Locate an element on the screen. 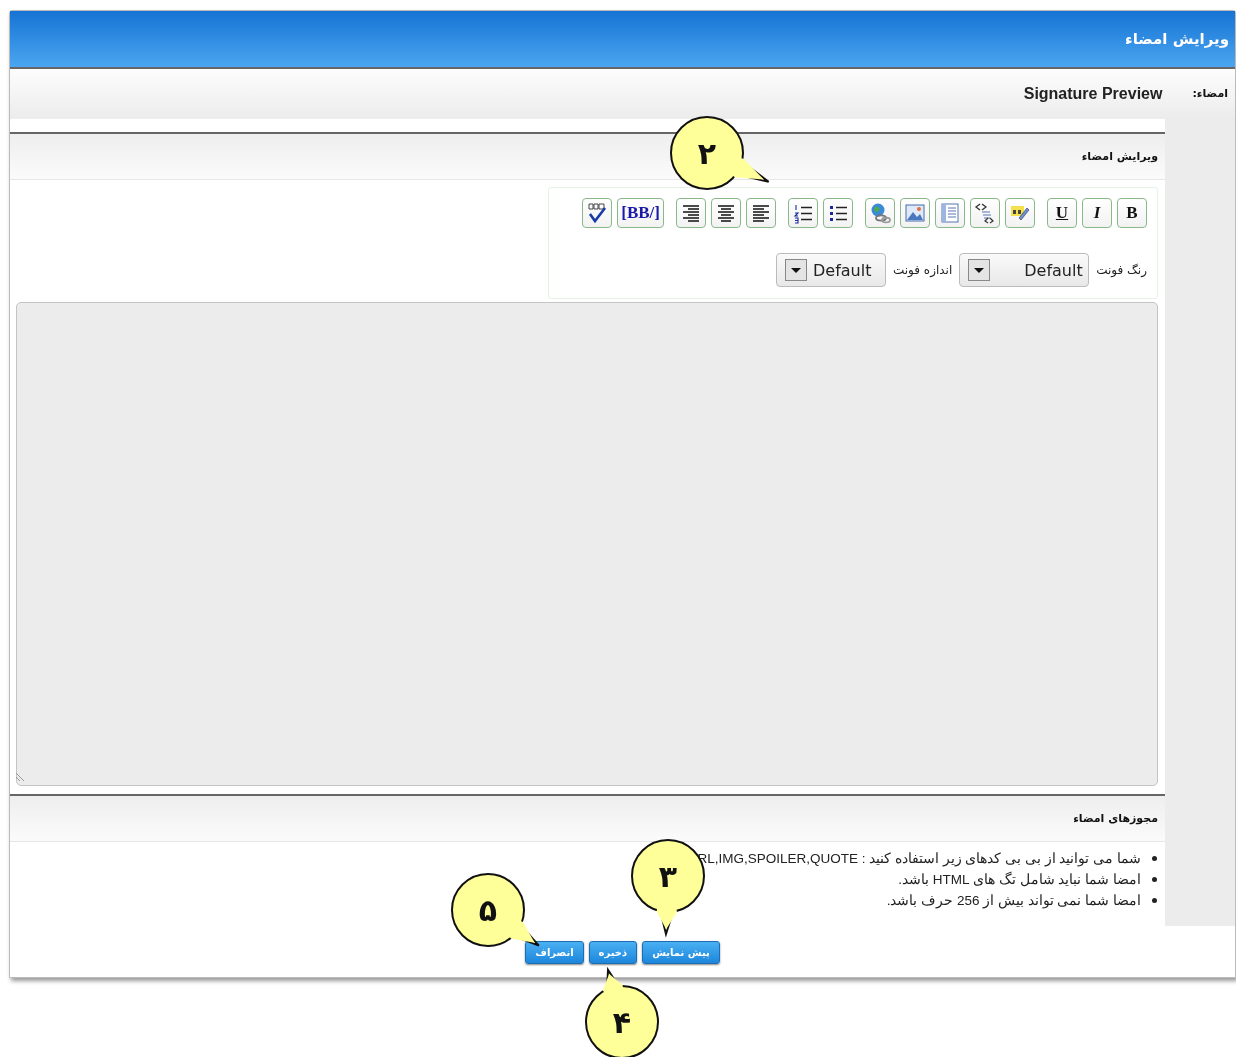 The height and width of the screenshot is (1057, 1236). italic-button: I is located at coordinates (1097, 213).